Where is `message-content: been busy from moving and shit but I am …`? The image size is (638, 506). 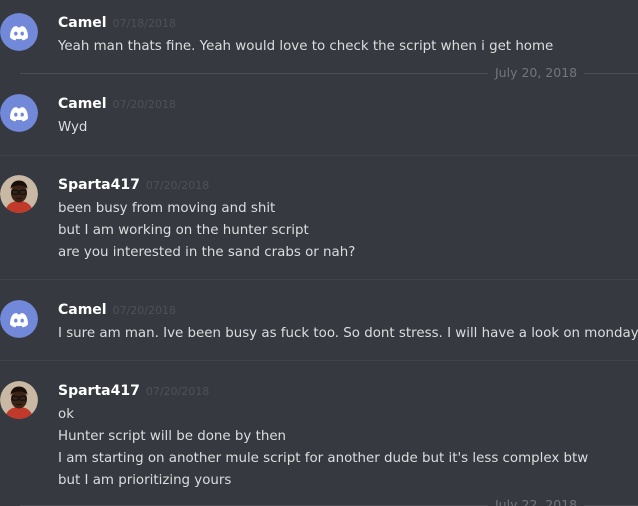 message-content: been busy from moving and shit but I am … is located at coordinates (206, 231).